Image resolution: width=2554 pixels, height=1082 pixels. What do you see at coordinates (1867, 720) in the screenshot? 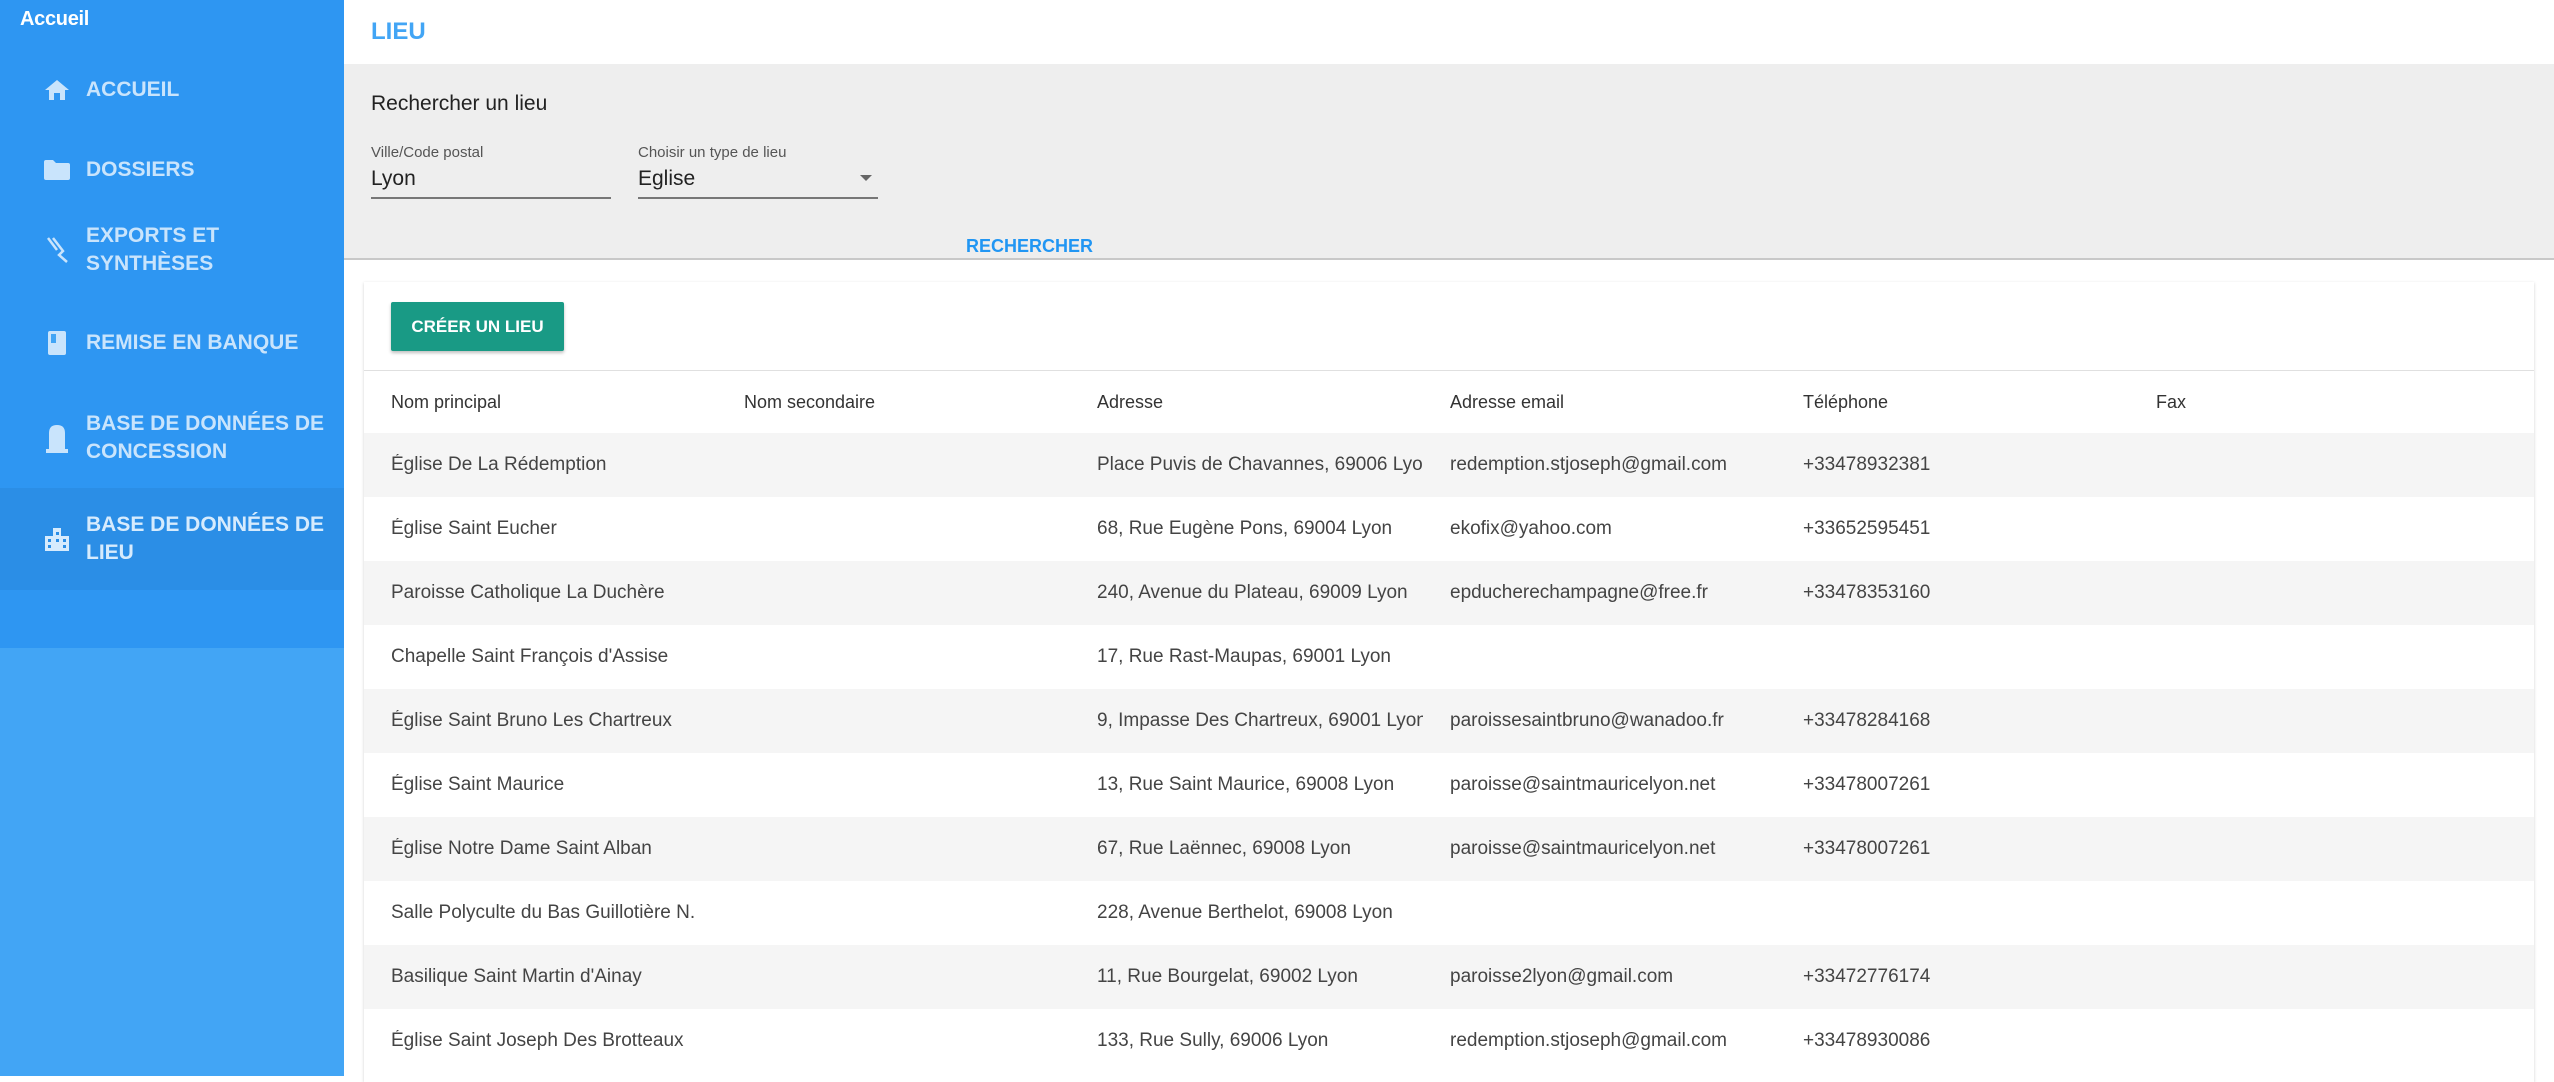
I see `table-cell: +33478284168` at bounding box center [1867, 720].